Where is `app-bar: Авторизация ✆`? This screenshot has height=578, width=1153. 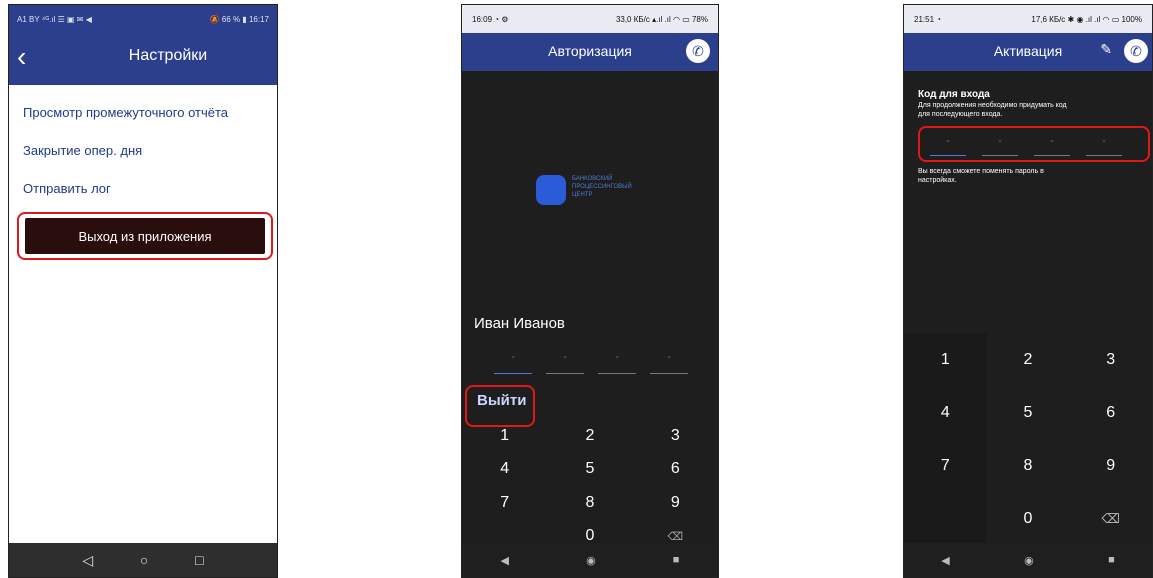
app-bar: Авторизация ✆ is located at coordinates (590, 52).